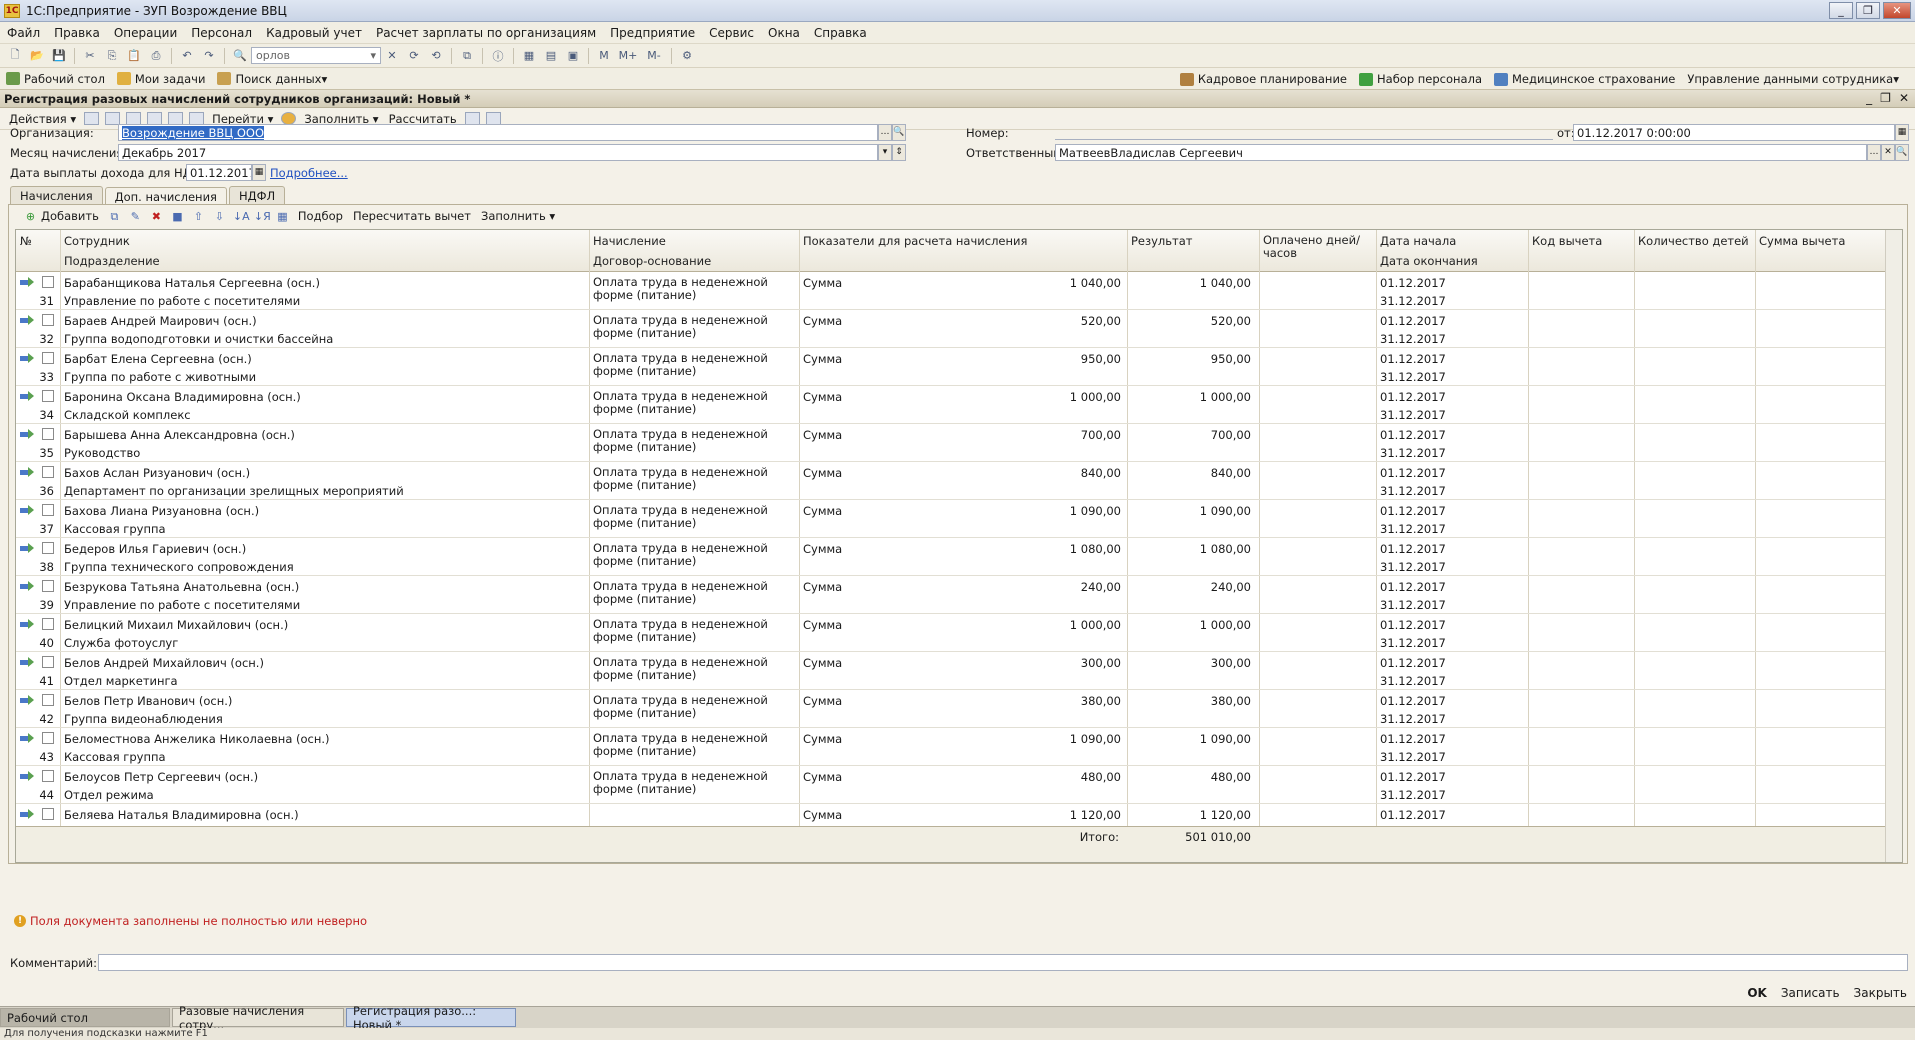 This screenshot has width=1915, height=1040. I want to click on result-value: 520,00, so click(1191, 321).